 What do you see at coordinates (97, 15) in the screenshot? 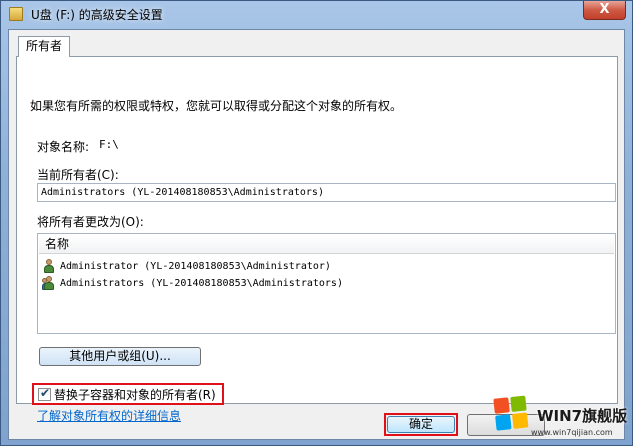
I see `window-title: U盘 (F:) 的高级安全设置` at bounding box center [97, 15].